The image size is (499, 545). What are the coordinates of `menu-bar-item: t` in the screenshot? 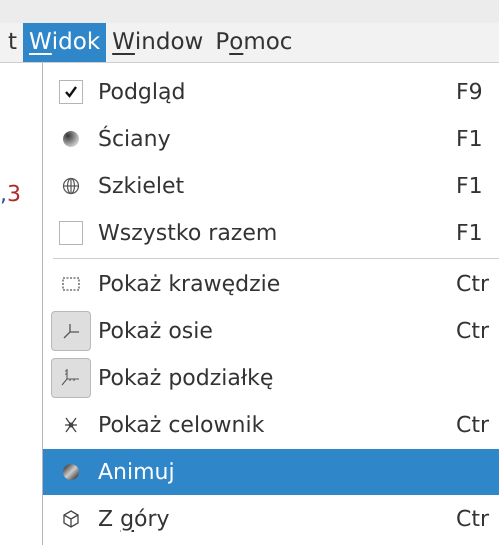 It's located at (13, 42).